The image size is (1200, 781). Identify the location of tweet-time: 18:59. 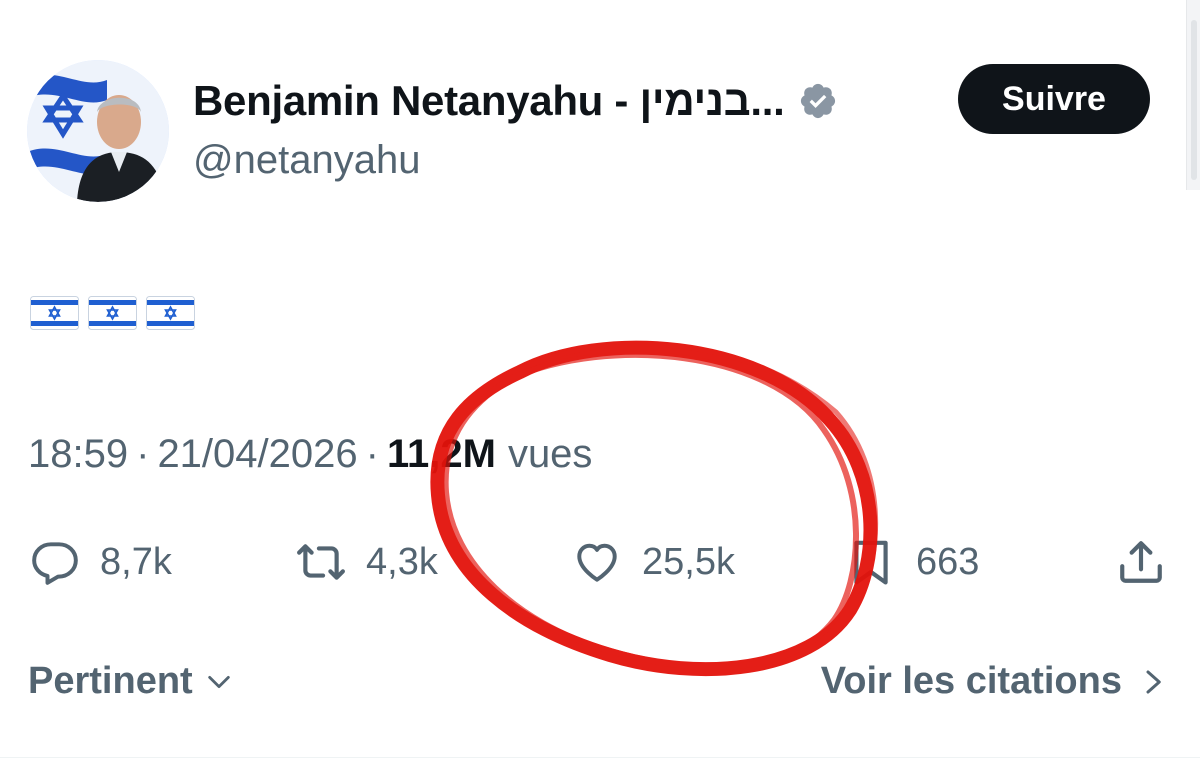
(78, 454).